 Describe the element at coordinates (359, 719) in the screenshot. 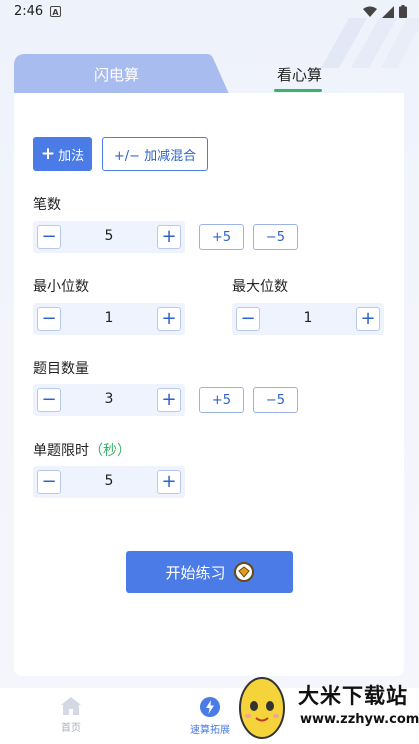

I see `watermark-url: www.zzhyw.com` at that location.